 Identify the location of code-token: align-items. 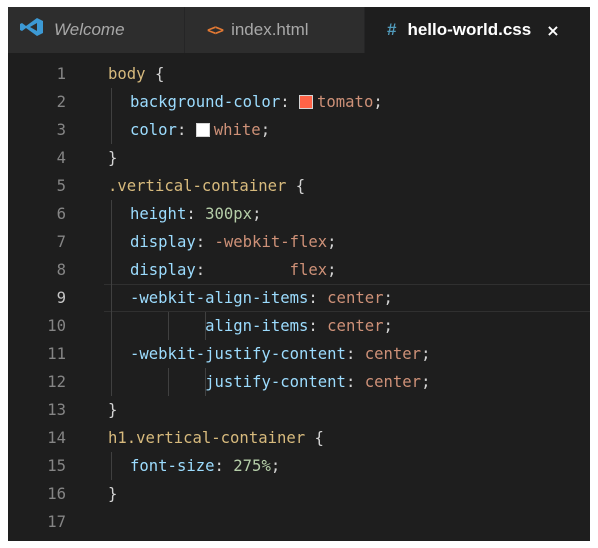
(257, 326).